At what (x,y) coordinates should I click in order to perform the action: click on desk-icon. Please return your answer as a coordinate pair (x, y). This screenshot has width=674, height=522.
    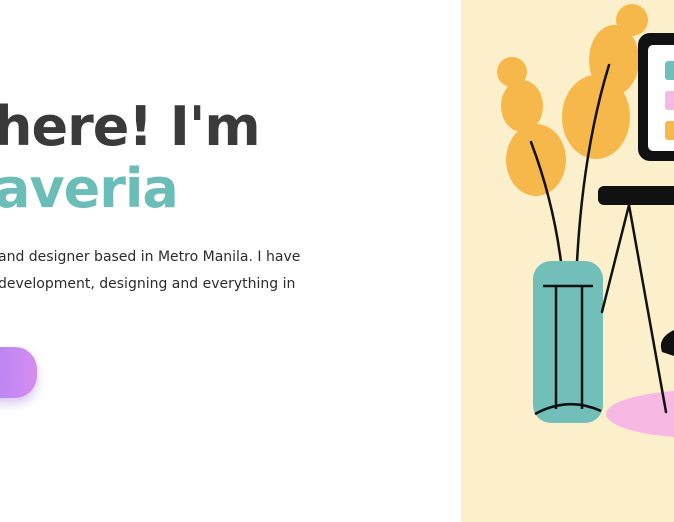
    Looking at the image, I should click on (636, 300).